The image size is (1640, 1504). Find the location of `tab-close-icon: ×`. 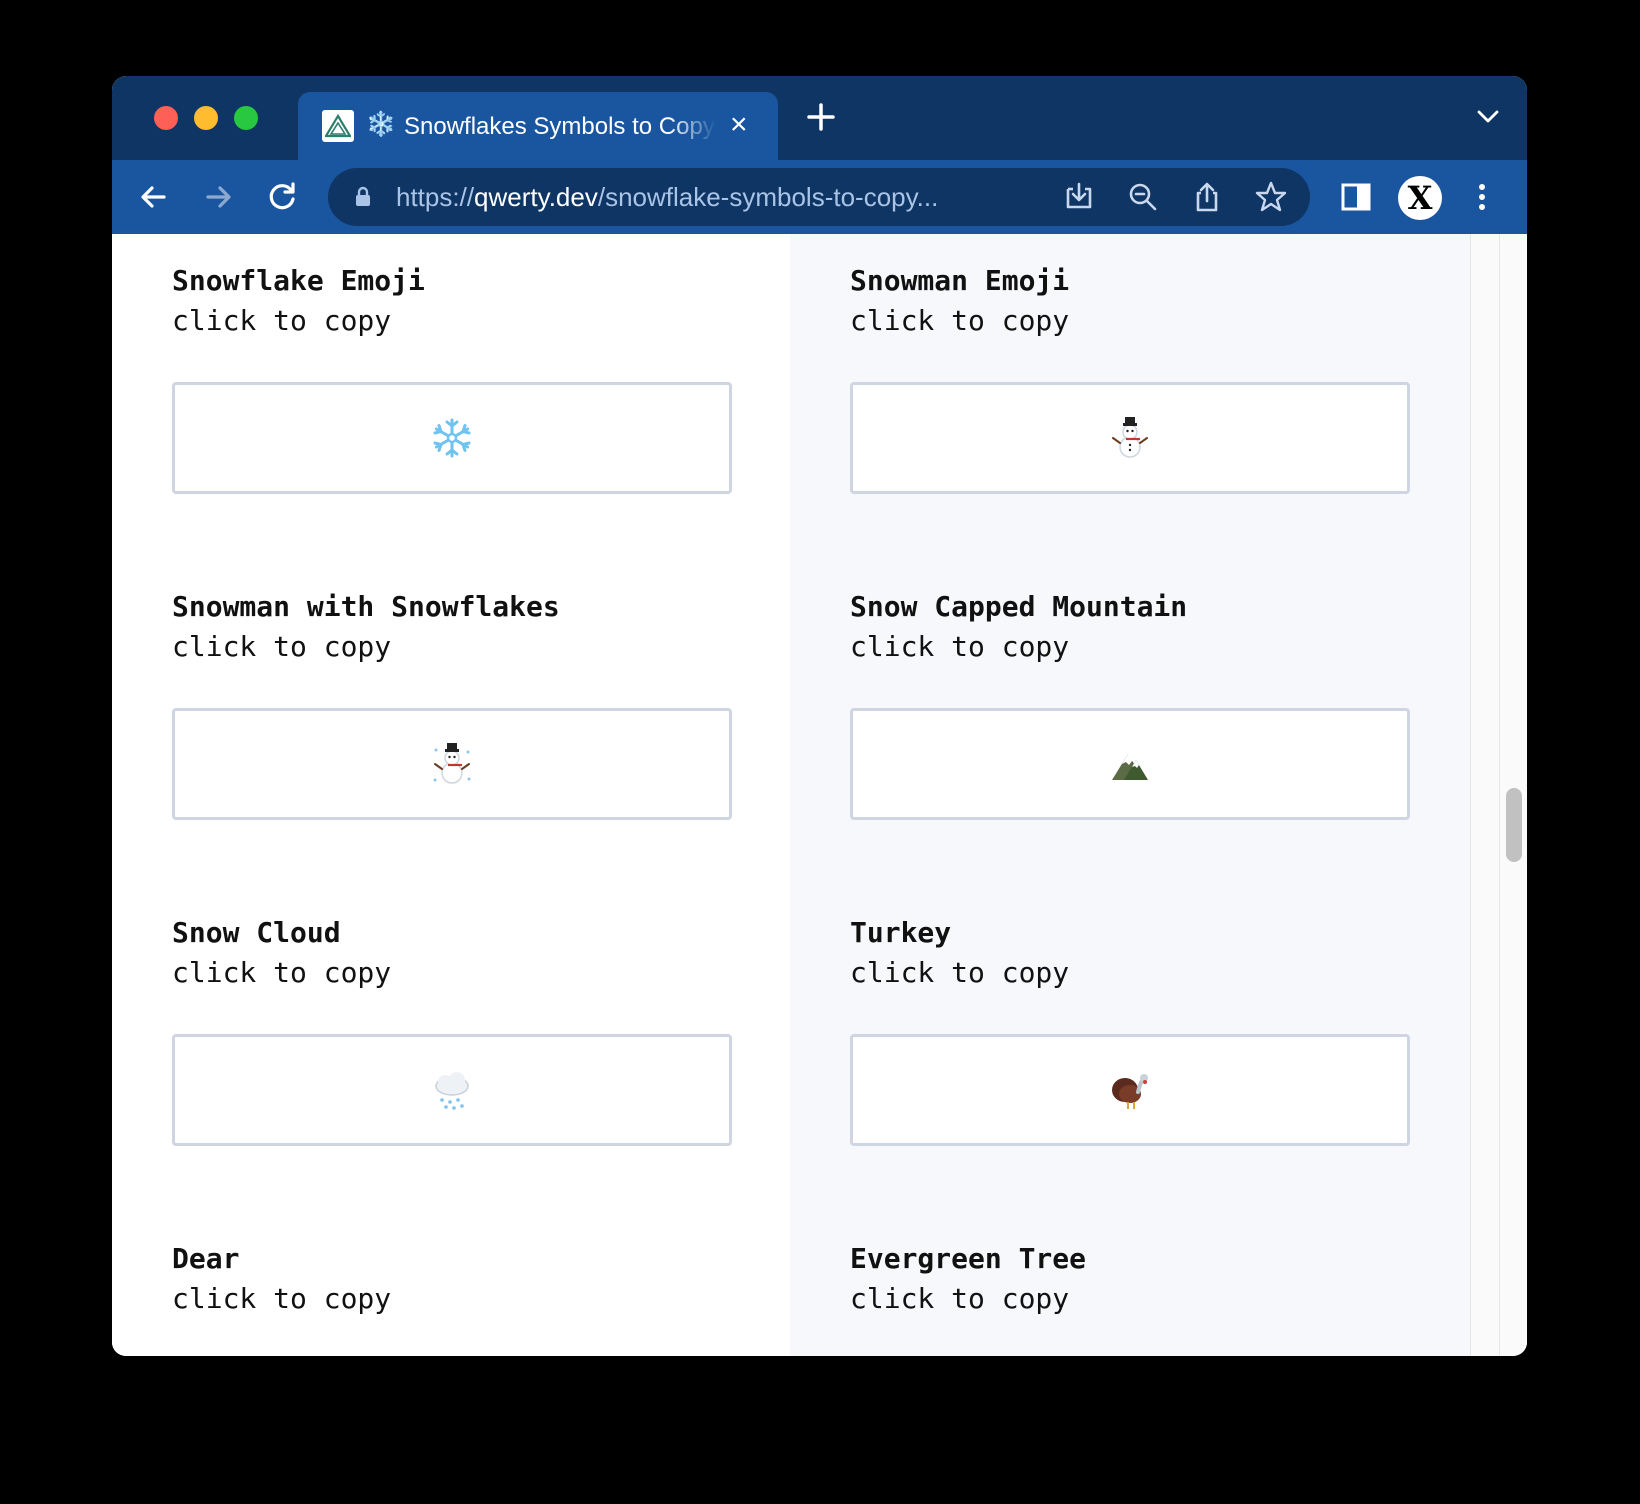

tab-close-icon: × is located at coordinates (739, 125).